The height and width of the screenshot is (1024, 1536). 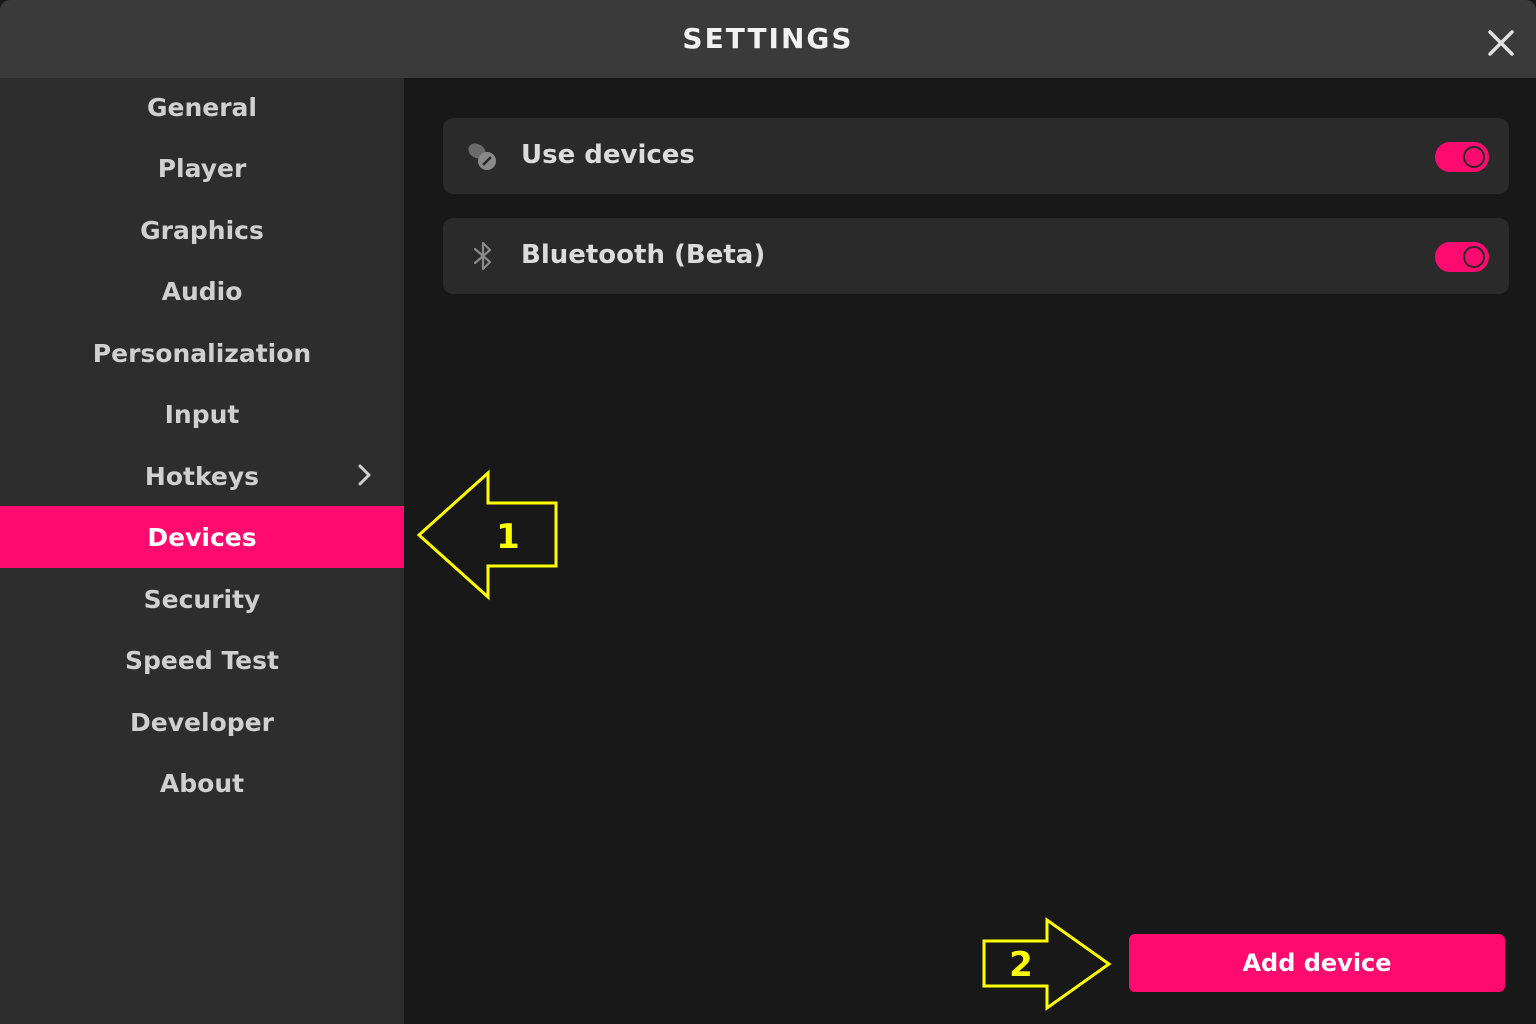 I want to click on sidebar-item-security: Security, so click(x=202, y=599).